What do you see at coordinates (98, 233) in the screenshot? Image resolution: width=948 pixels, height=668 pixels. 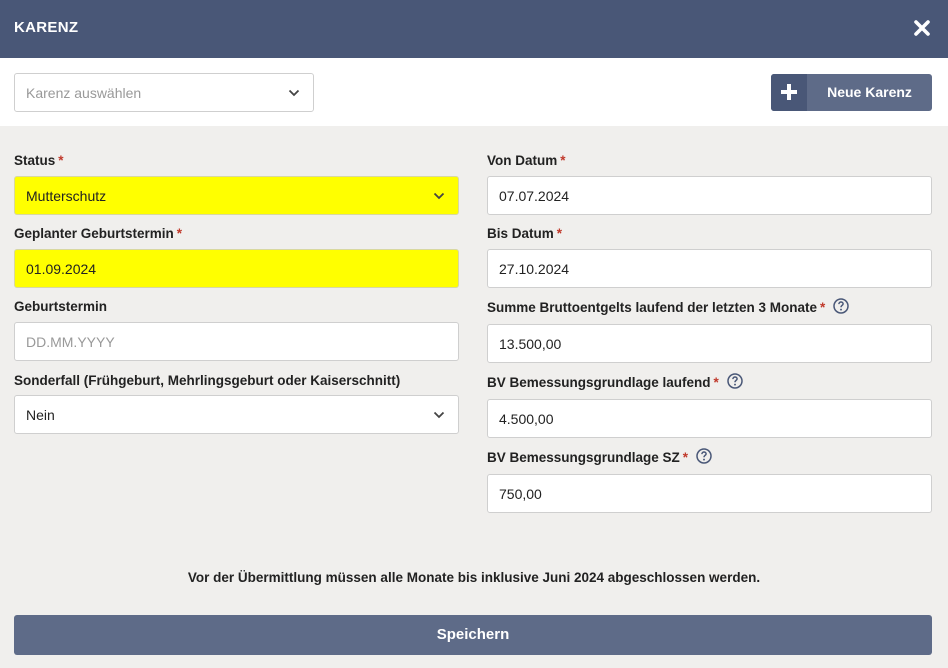 I see `geplanter-geburtstermin-label: Geplanter Geburtstermin *` at bounding box center [98, 233].